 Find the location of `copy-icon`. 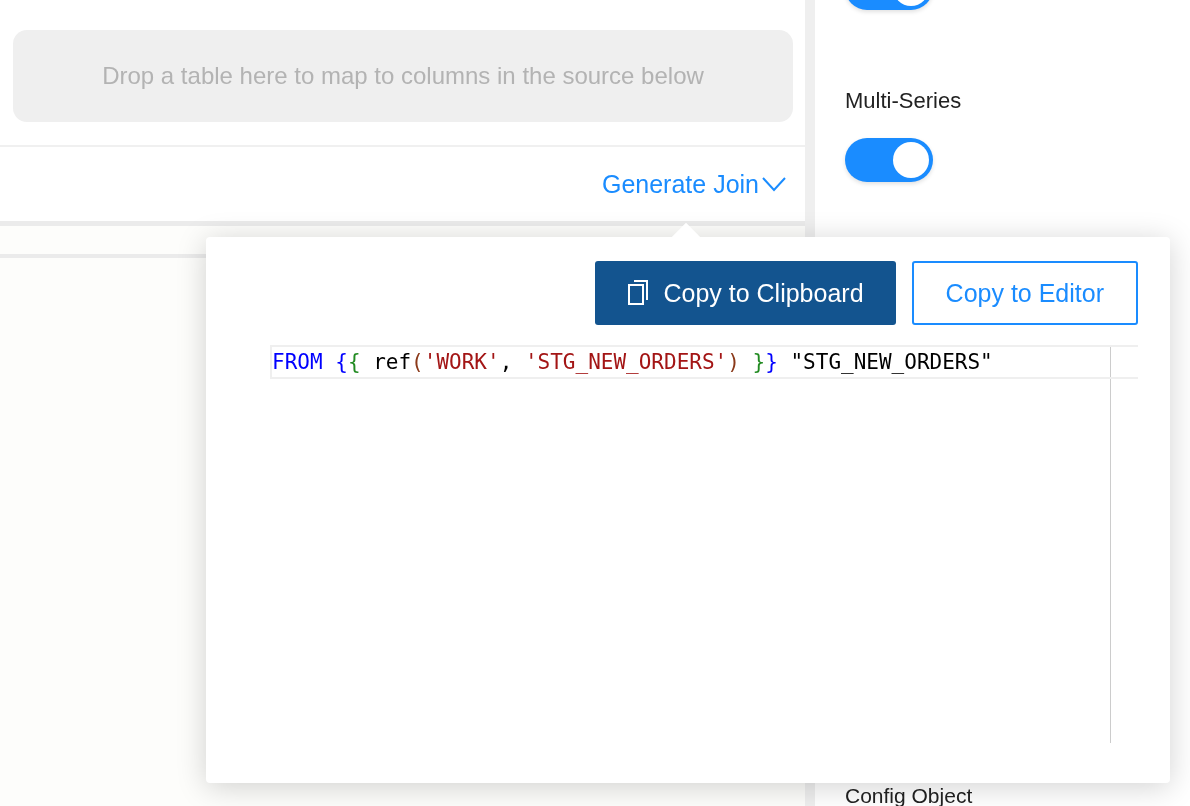

copy-icon is located at coordinates (638, 293).